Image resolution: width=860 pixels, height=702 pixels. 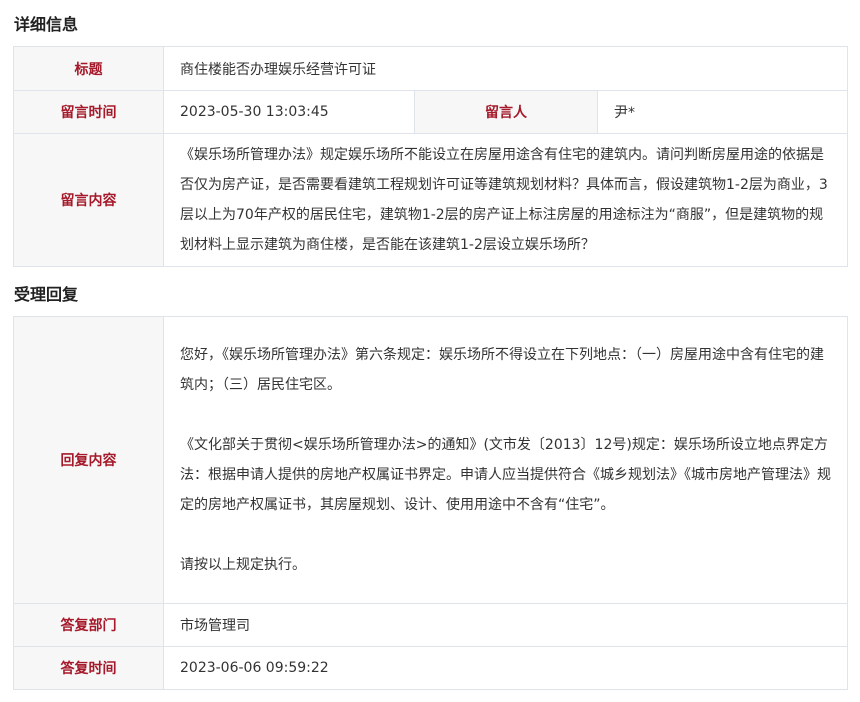 I want to click on reply-dept-row: 答复部门 市场管理司, so click(x=430, y=625).